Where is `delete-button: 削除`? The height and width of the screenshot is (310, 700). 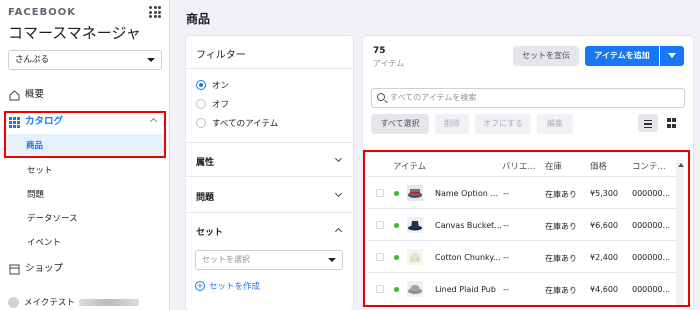 delete-button: 削除 is located at coordinates (452, 124).